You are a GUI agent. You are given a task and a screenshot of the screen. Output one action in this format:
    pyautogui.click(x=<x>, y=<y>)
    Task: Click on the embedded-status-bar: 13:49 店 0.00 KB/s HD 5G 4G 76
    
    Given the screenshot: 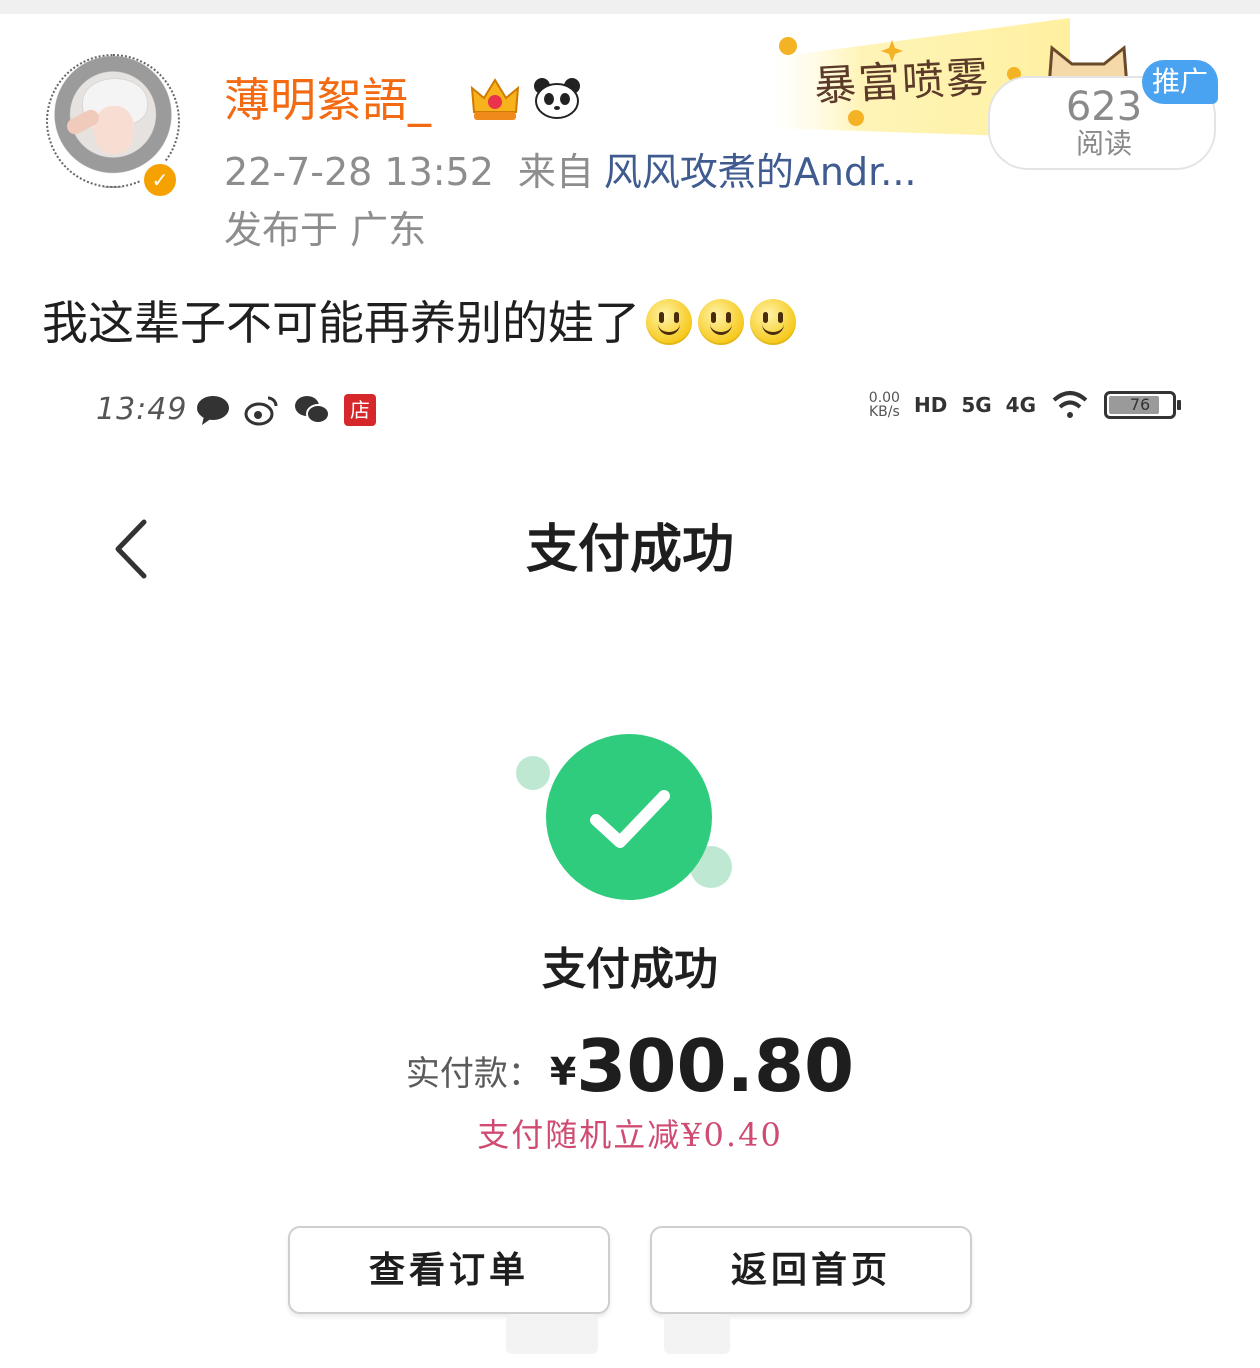 What is the action you would take?
    pyautogui.click(x=638, y=411)
    